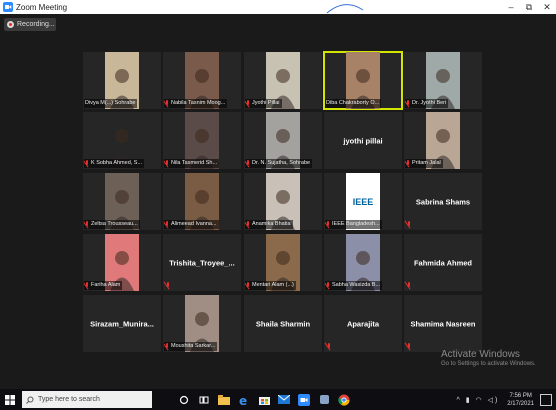  Describe the element at coordinates (488, 364) in the screenshot. I see `watermark-subtitle: Go to Settings to activate Windows.` at that location.